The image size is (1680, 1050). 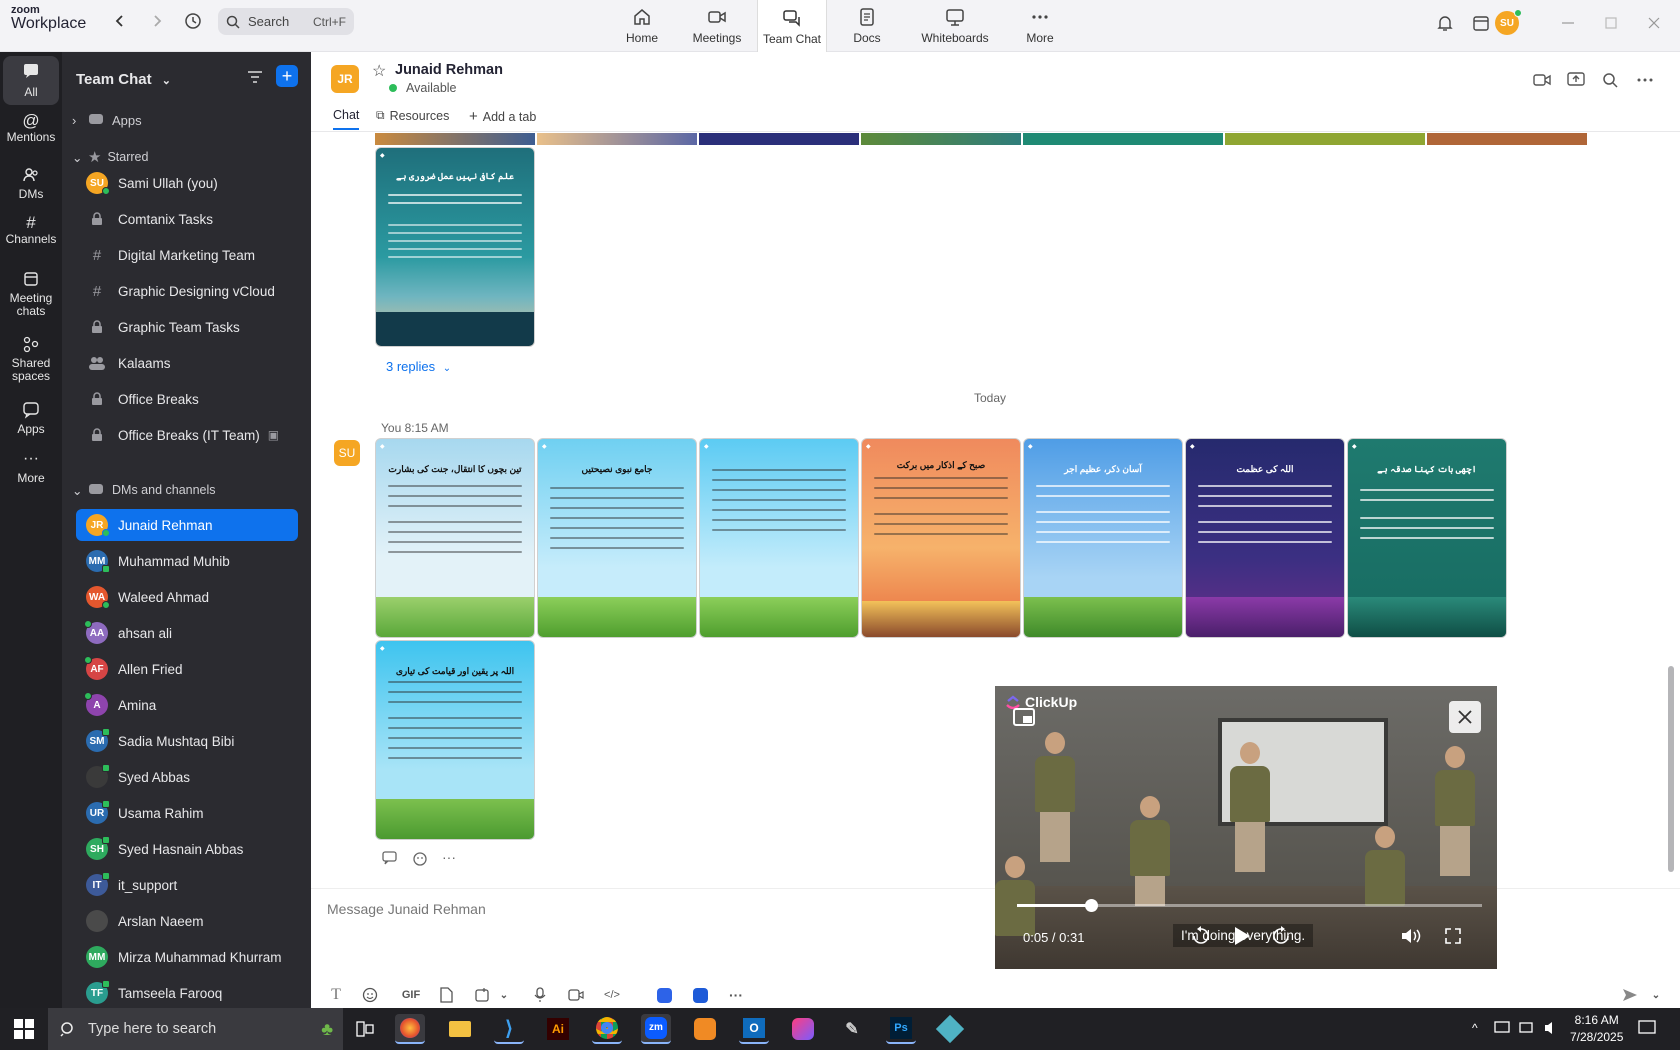 What do you see at coordinates (187, 525) in the screenshot?
I see `sidebar-item-junaid-rehman: JR Junaid Rehman` at bounding box center [187, 525].